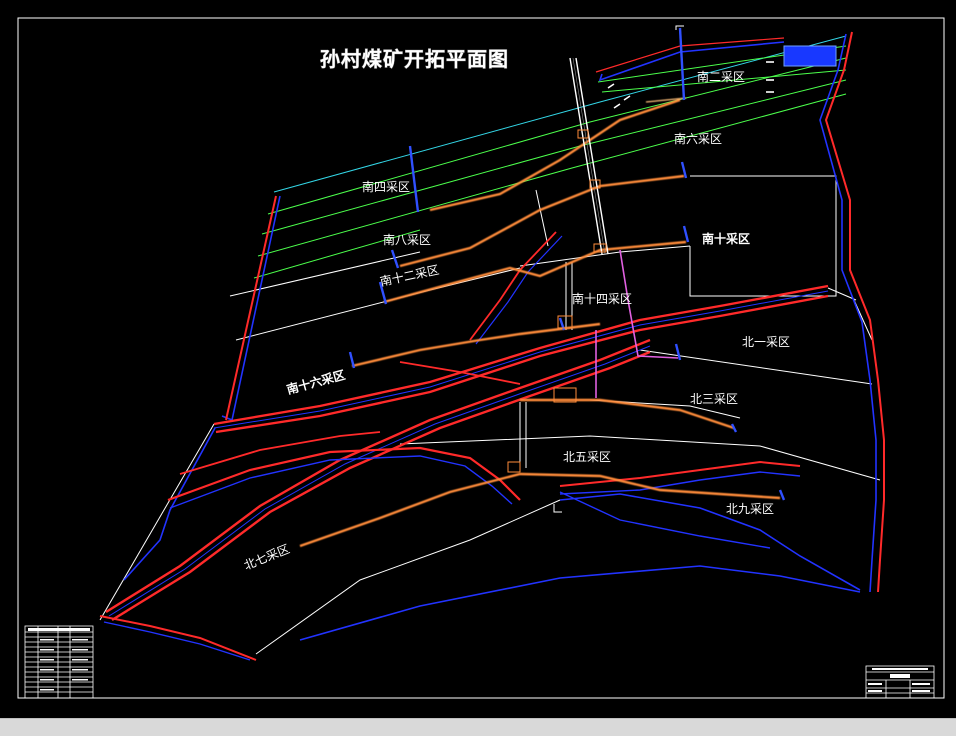 This screenshot has height=736, width=956. I want to click on area-label: 北七采区, so click(267, 557).